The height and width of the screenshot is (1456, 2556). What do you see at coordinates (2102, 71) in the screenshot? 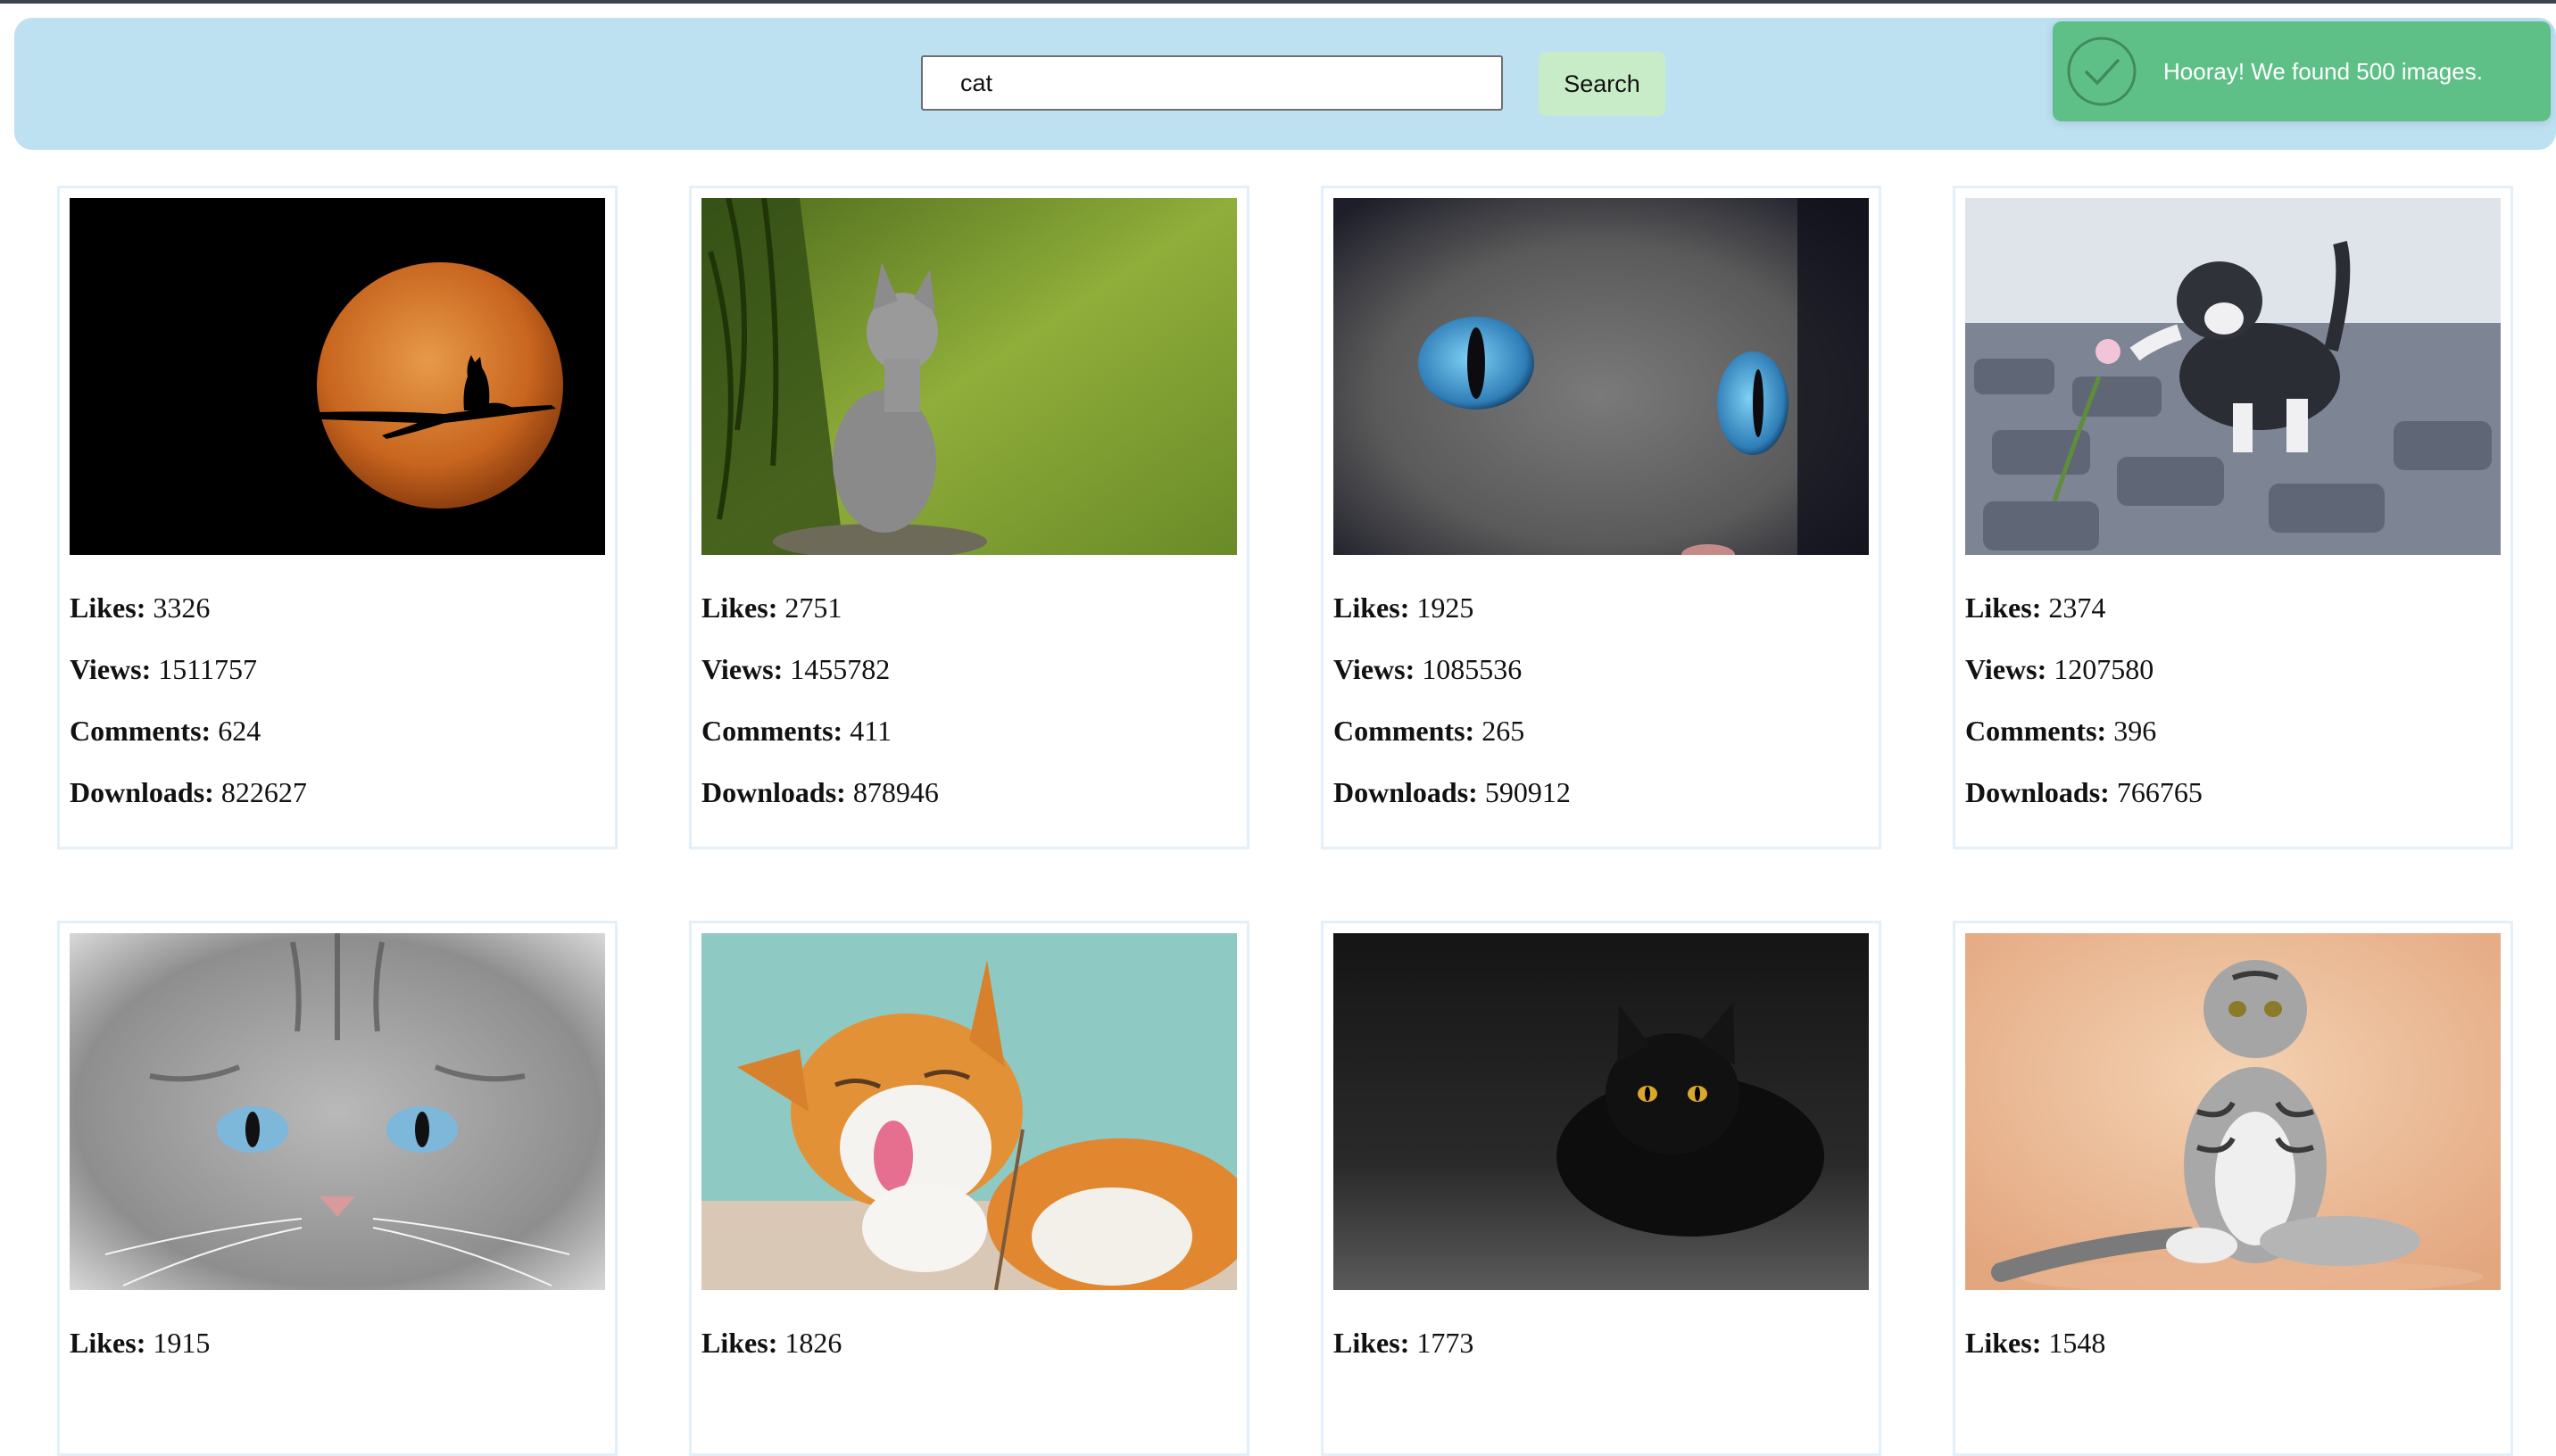
I see `check-circle-icon` at bounding box center [2102, 71].